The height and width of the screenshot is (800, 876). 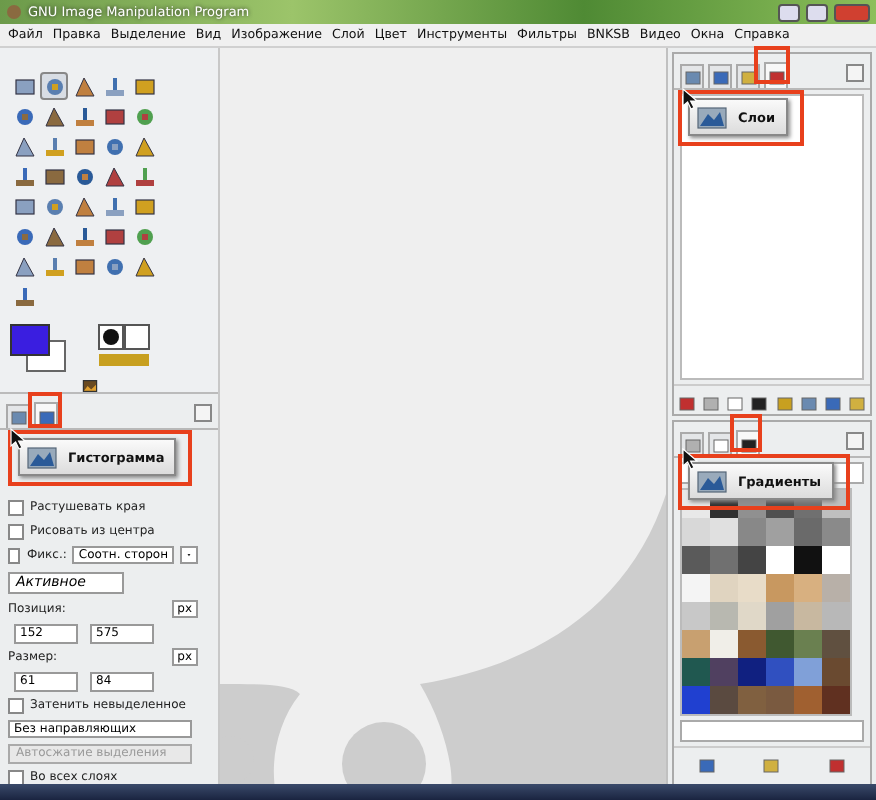 I want to click on close-button, so click(x=852, y=12).